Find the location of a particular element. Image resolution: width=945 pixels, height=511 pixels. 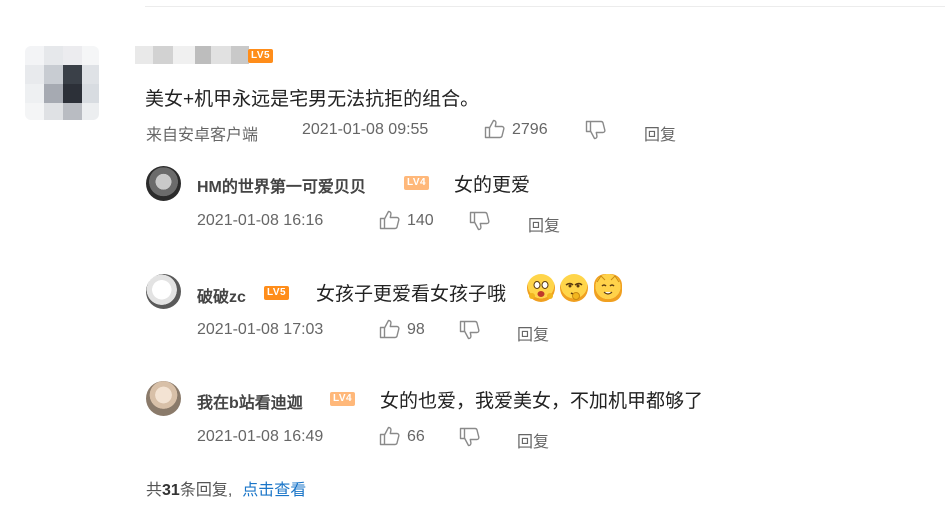

like-count: 66 is located at coordinates (416, 436).